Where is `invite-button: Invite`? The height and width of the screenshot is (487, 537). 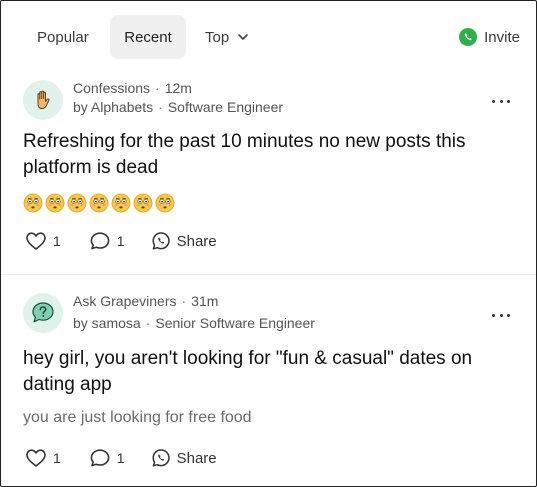 invite-button: Invite is located at coordinates (489, 37).